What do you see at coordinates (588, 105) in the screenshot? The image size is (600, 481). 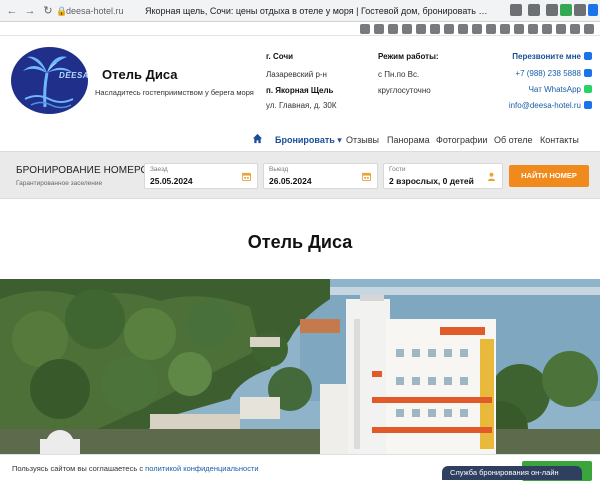 I see `mail-icon` at bounding box center [588, 105].